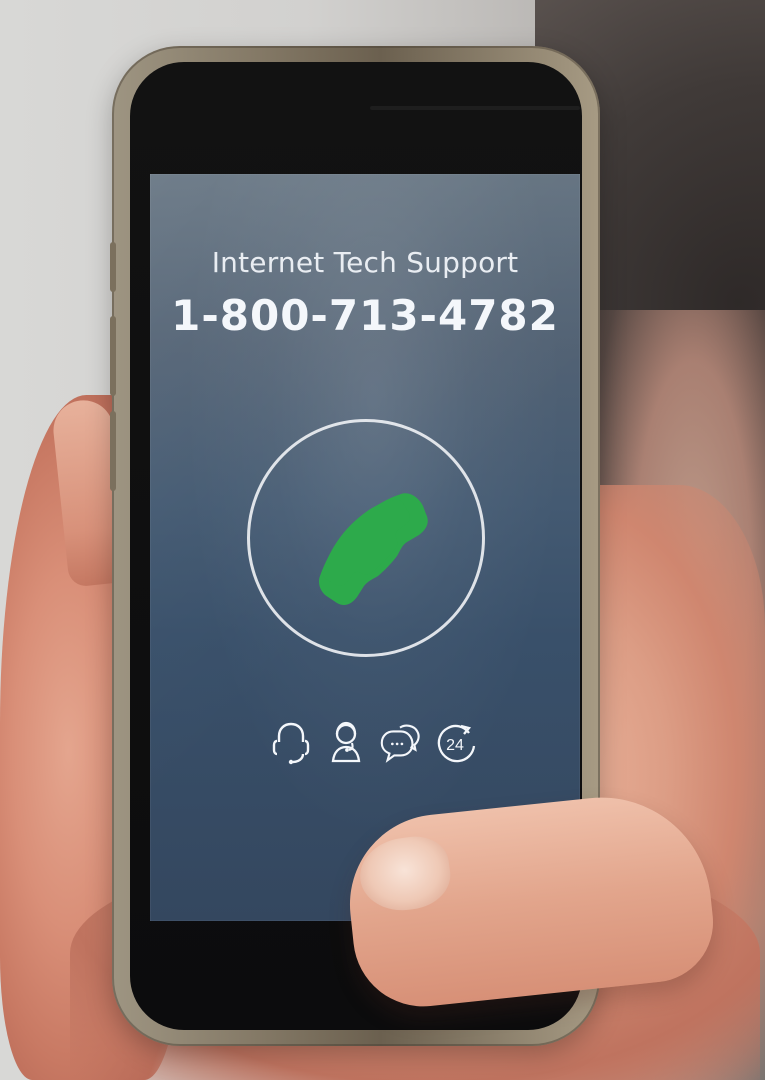  I want to click on support-agent-icon, so click(346, 742).